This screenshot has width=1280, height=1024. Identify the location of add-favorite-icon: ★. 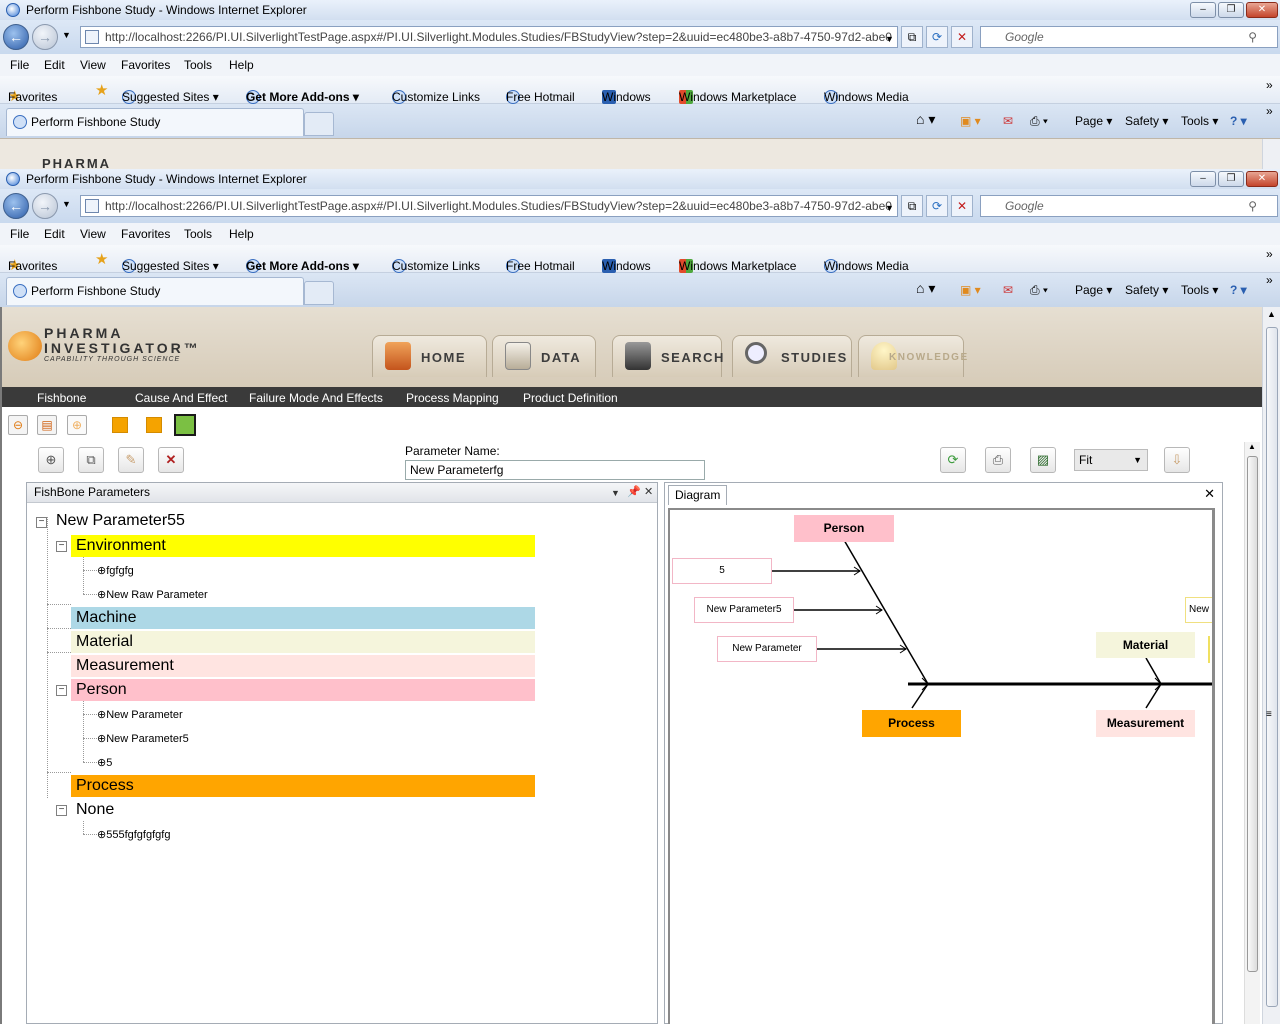
(101, 90).